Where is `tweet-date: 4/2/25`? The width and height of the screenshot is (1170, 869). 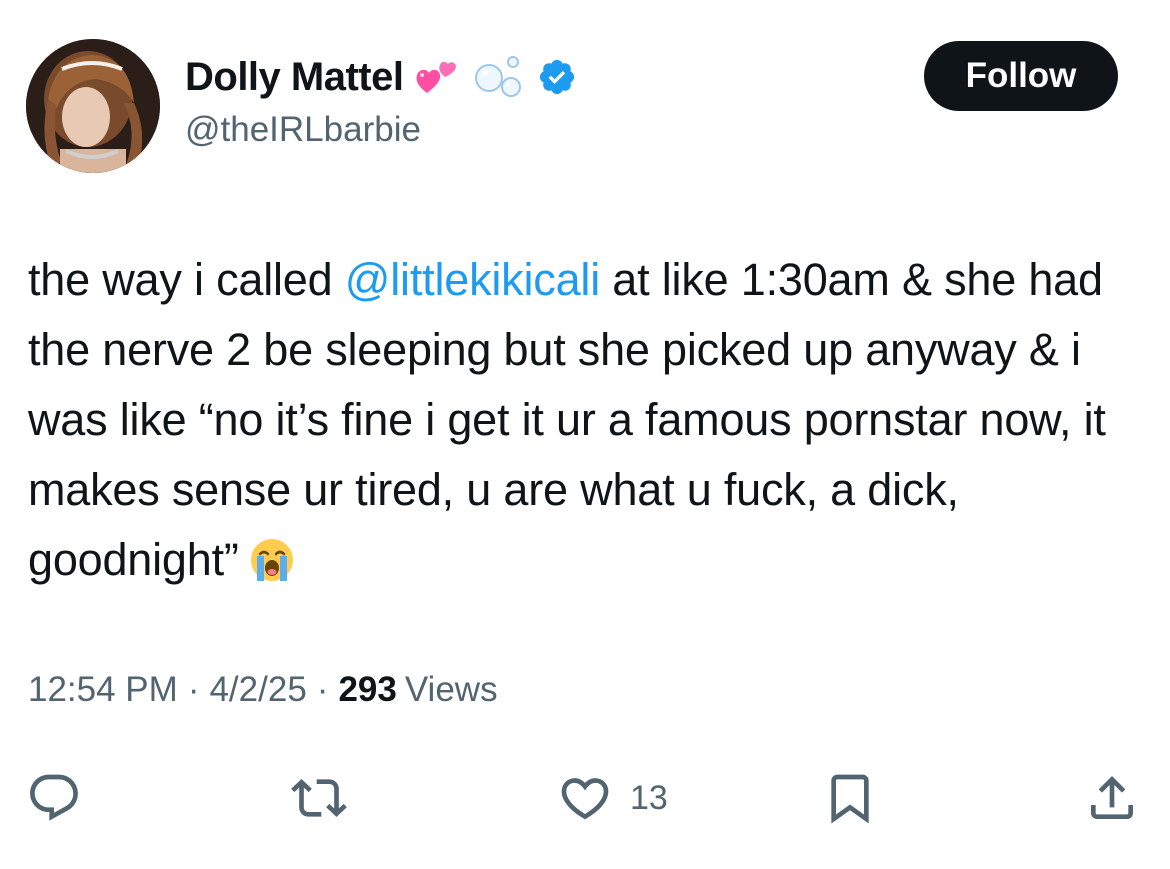 tweet-date: 4/2/25 is located at coordinates (257, 690).